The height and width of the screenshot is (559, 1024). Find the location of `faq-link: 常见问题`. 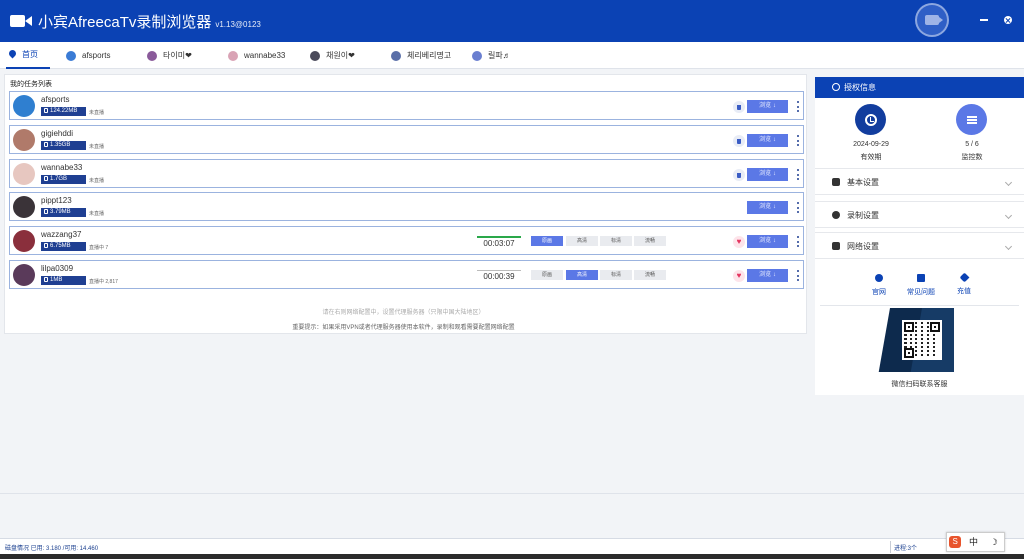

faq-link: 常见问题 is located at coordinates (921, 285).